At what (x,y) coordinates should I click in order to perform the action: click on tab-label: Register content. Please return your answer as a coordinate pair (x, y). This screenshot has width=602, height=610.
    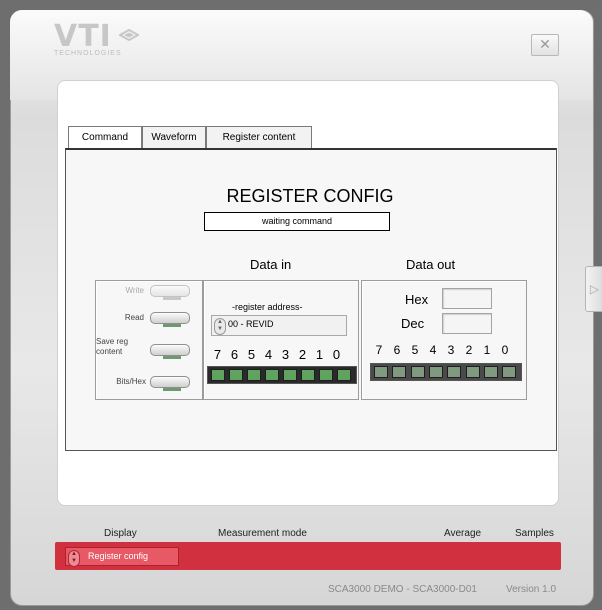
    Looking at the image, I should click on (259, 137).